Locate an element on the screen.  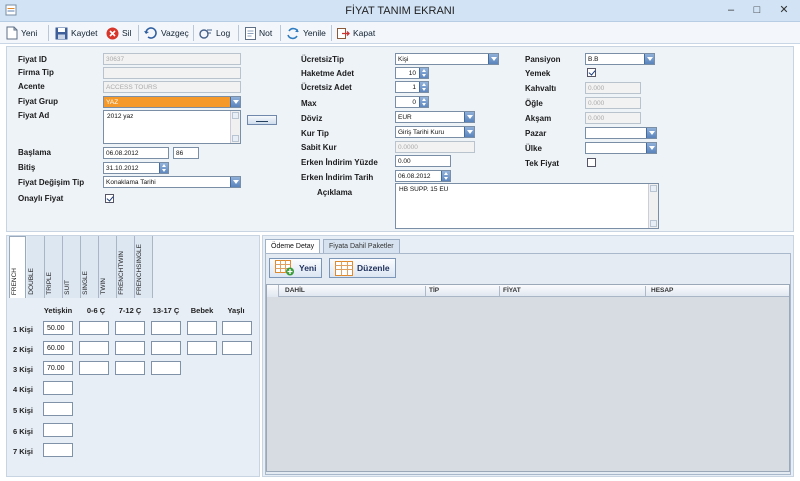
ucretsiz-tip-select: Kişi is located at coordinates (447, 59).